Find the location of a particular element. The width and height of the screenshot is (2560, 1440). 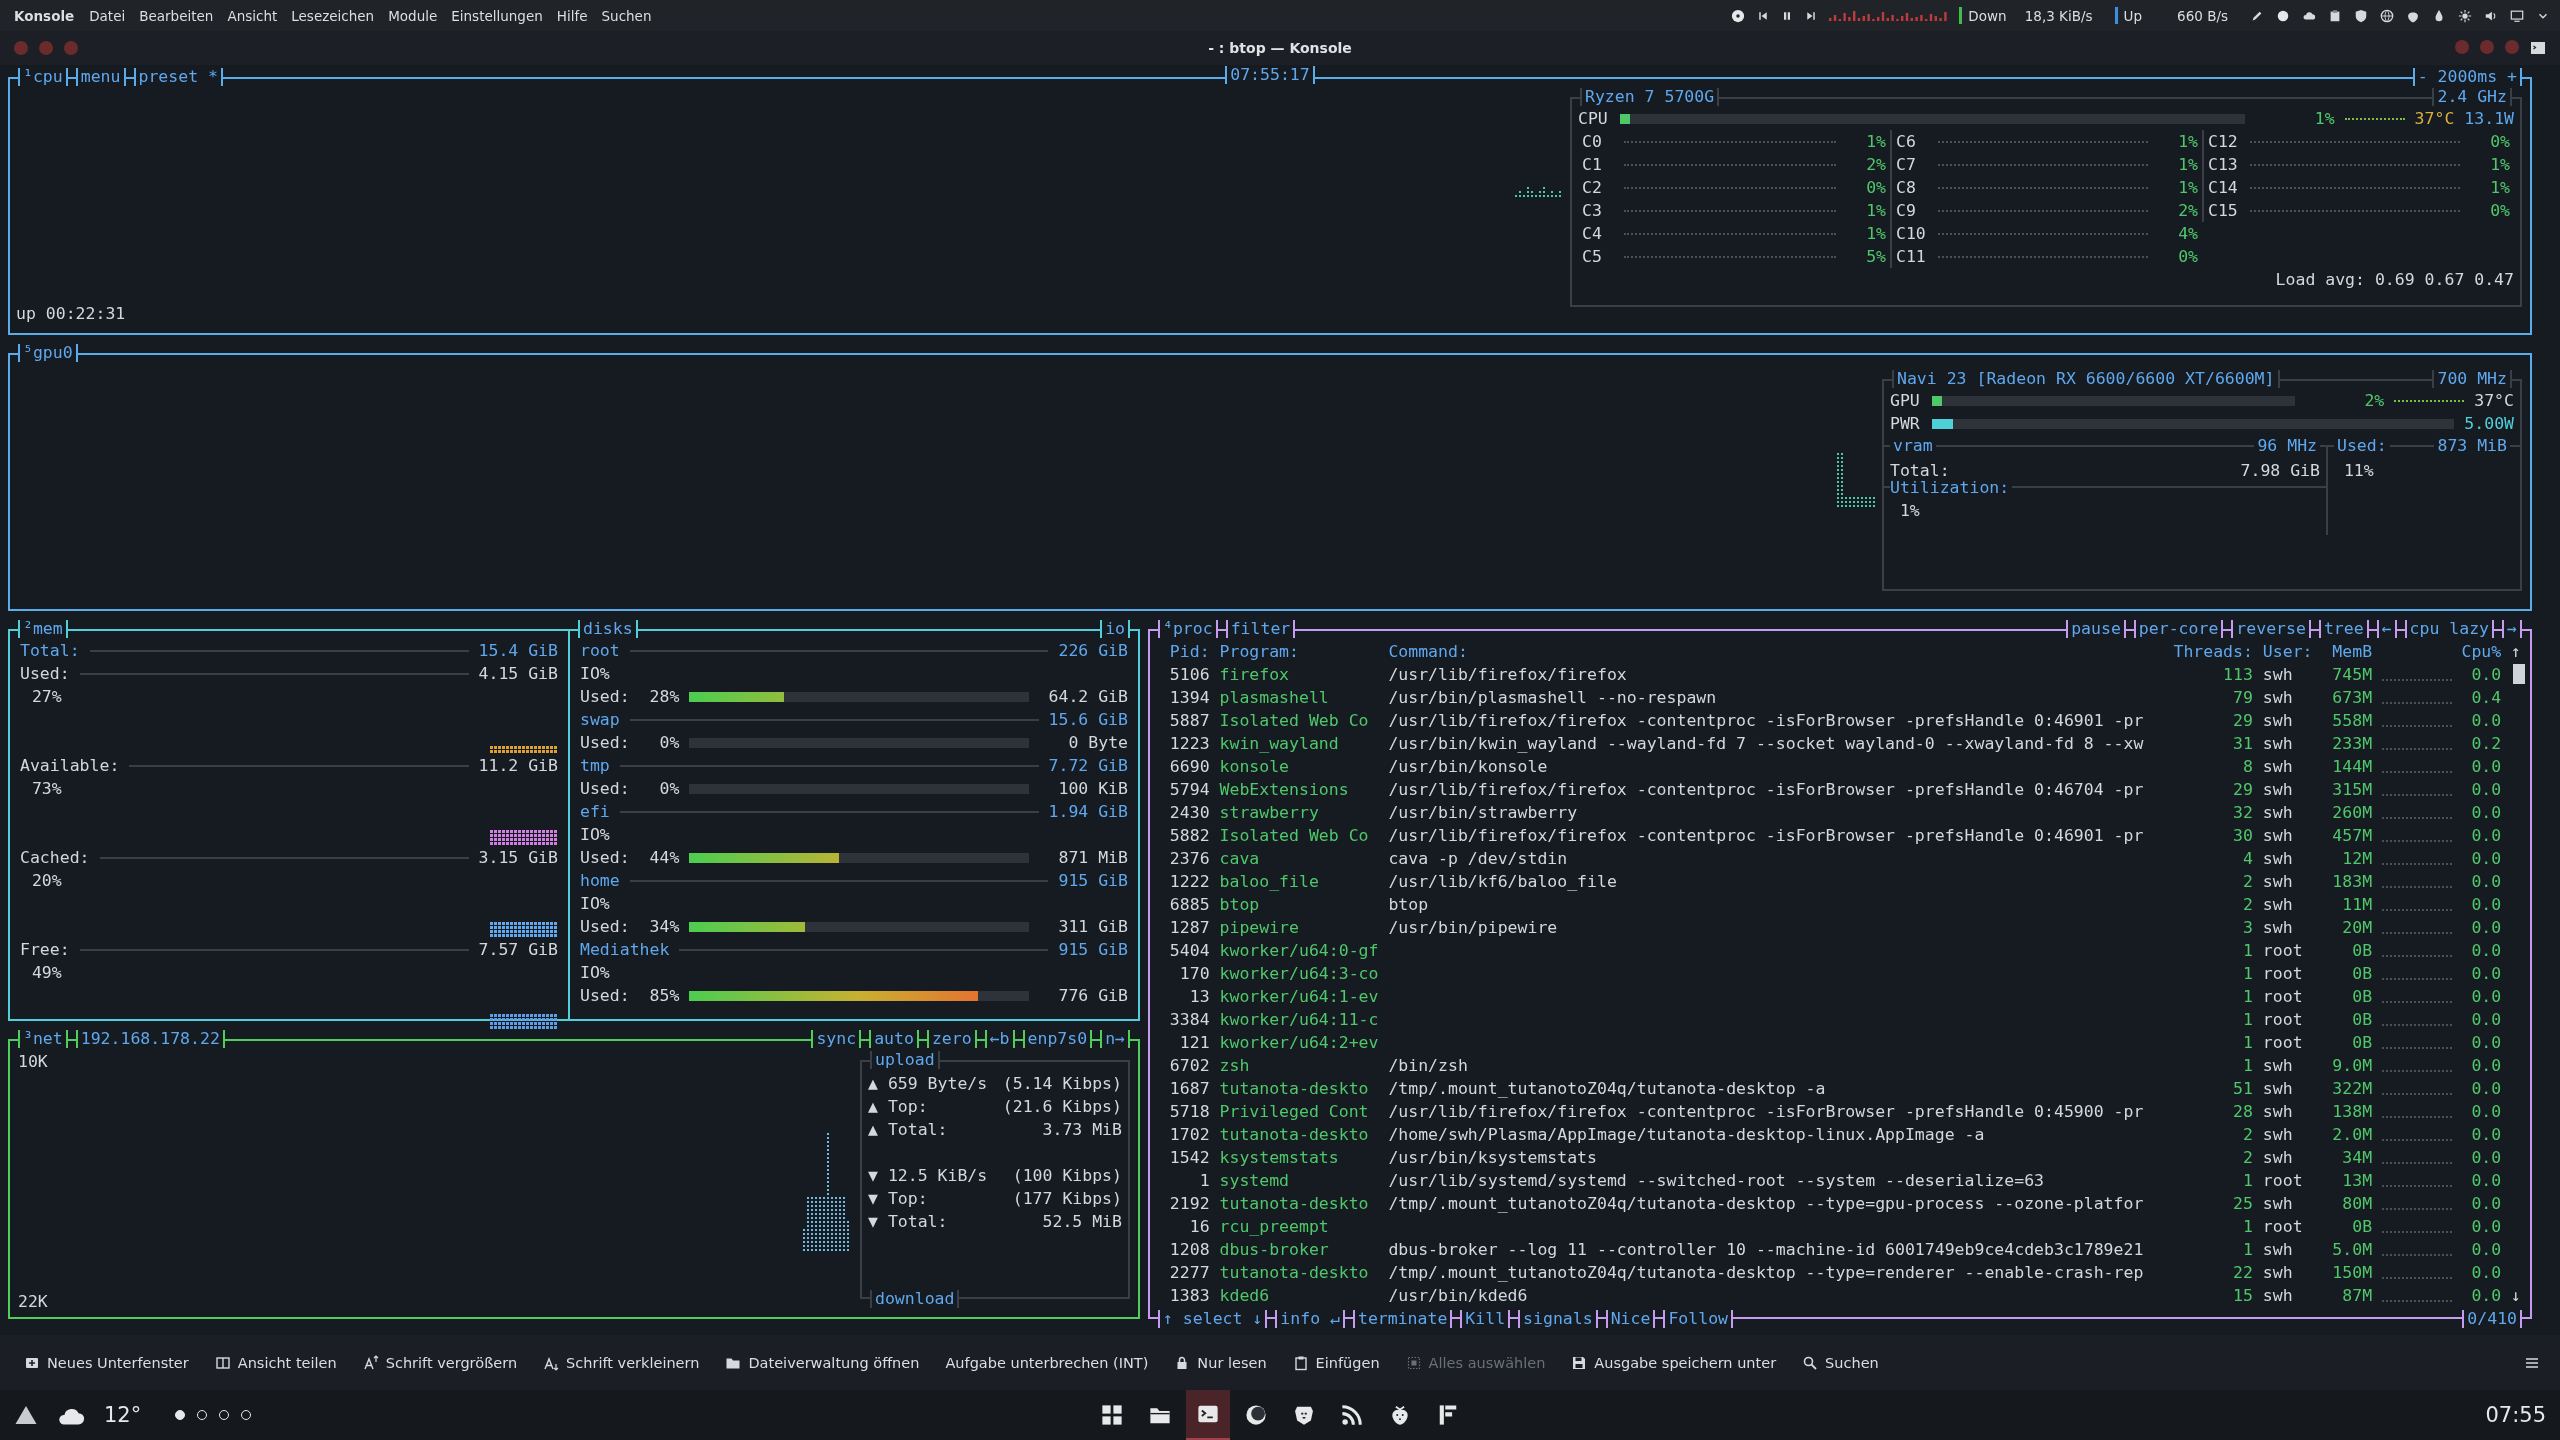

panel-option: filter is located at coordinates (1260, 629).